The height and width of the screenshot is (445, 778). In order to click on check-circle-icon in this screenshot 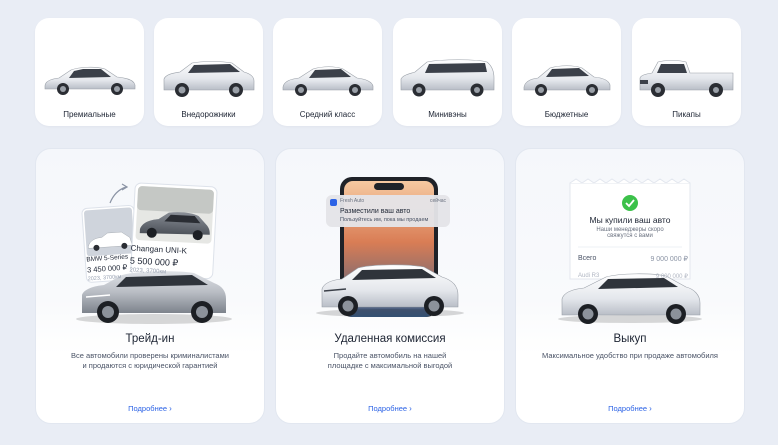, I will do `click(630, 203)`.